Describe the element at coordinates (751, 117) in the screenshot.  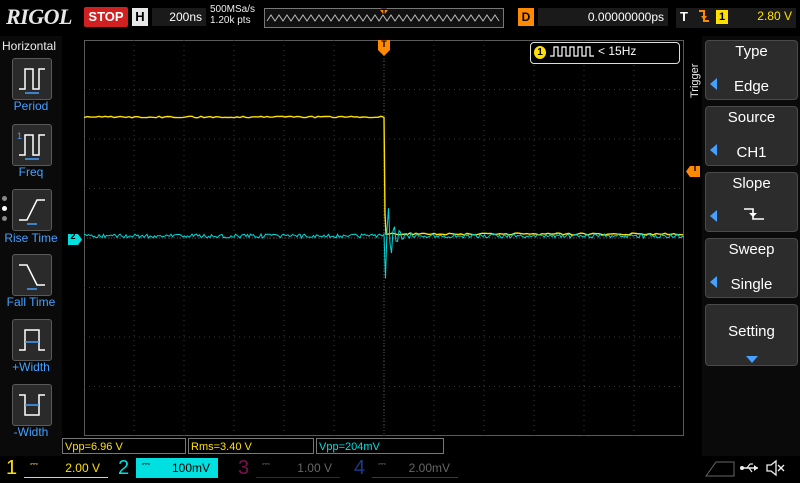
I see `trigger-source-title: Source` at that location.